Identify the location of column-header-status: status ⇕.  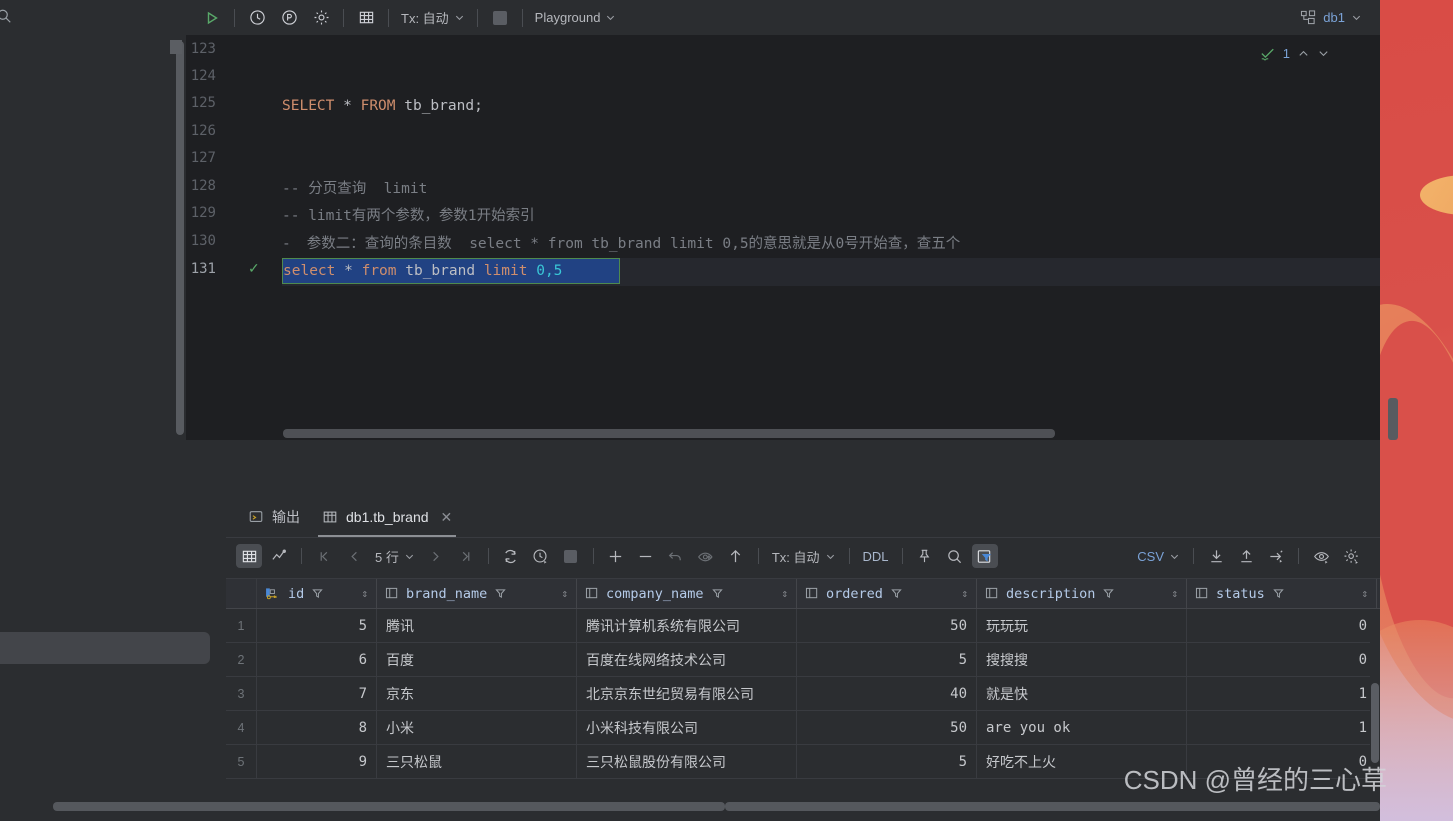
(1282, 593).